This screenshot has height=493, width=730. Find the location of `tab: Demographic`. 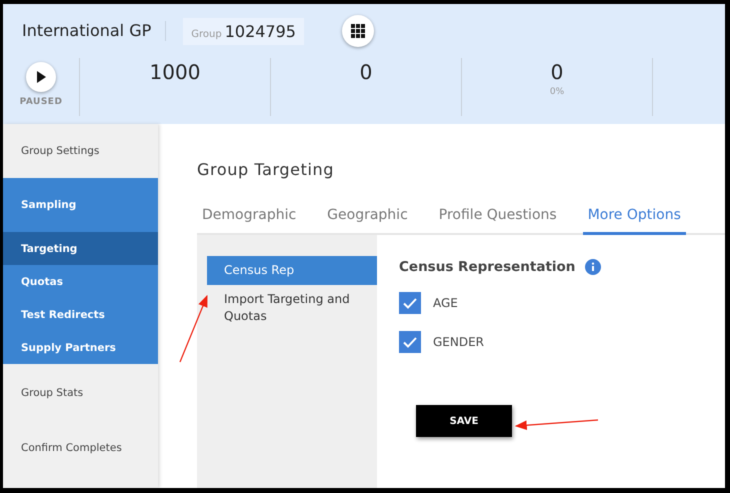

tab: Demographic is located at coordinates (249, 218).